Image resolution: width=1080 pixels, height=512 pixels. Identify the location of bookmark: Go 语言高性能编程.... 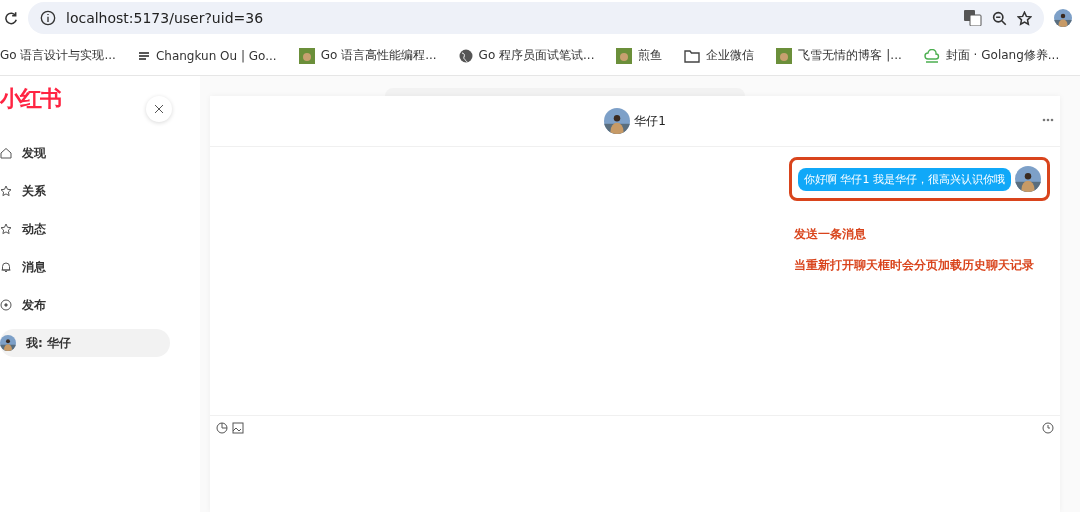
(367, 55).